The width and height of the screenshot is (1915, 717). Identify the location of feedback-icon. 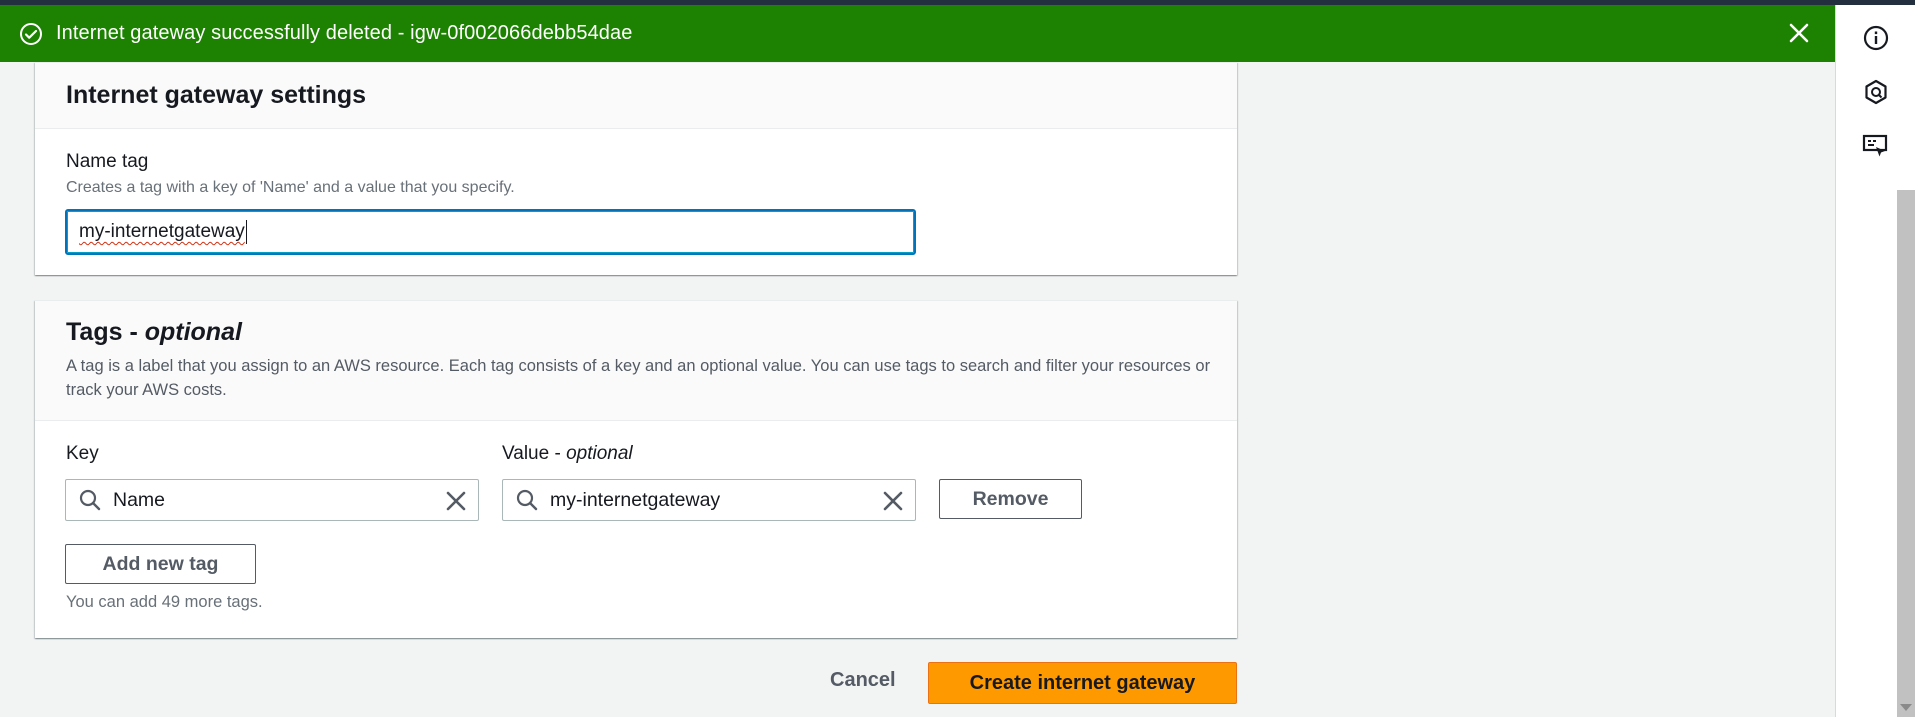
(1876, 92).